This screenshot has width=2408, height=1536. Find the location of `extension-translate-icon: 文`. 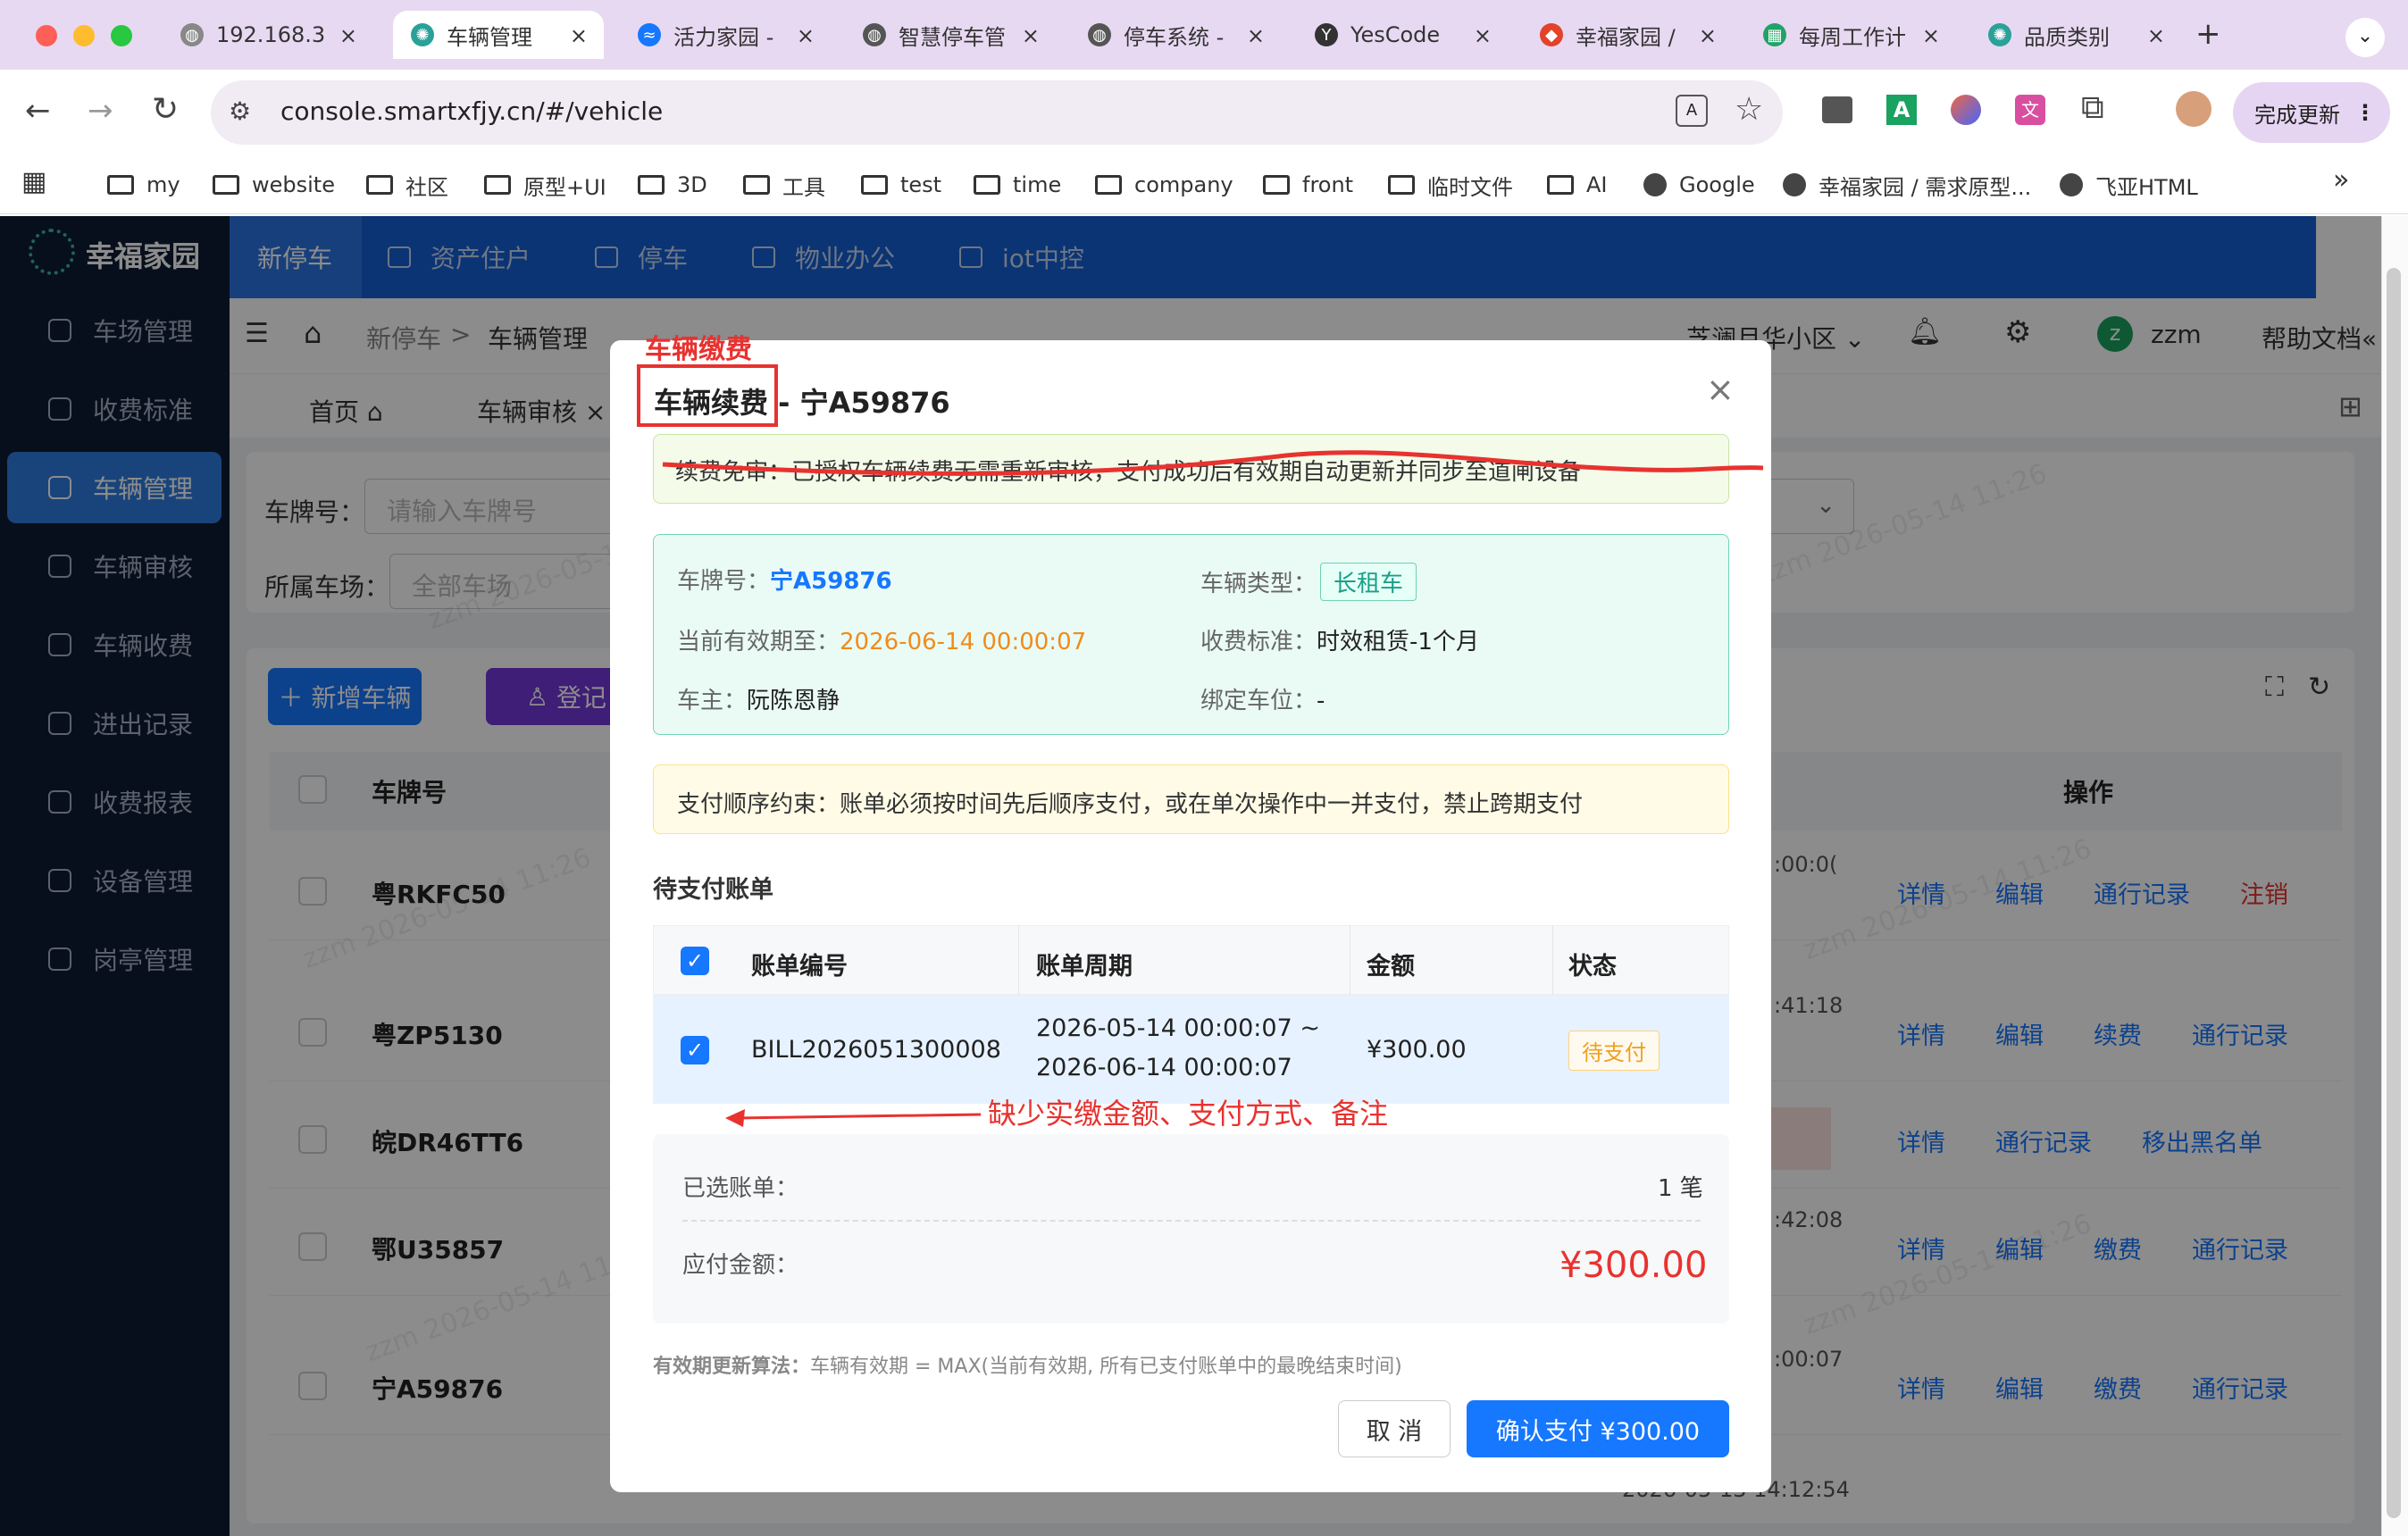

extension-translate-icon: 文 is located at coordinates (2030, 110).